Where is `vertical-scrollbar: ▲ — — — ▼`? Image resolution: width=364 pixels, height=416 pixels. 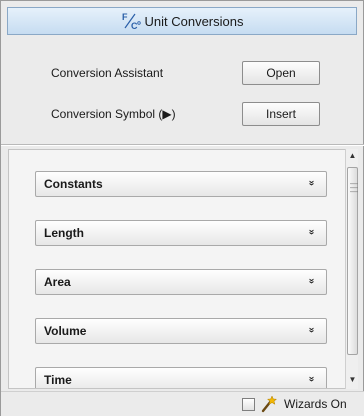
vertical-scrollbar: ▲ — — — ▼ is located at coordinates (351, 269).